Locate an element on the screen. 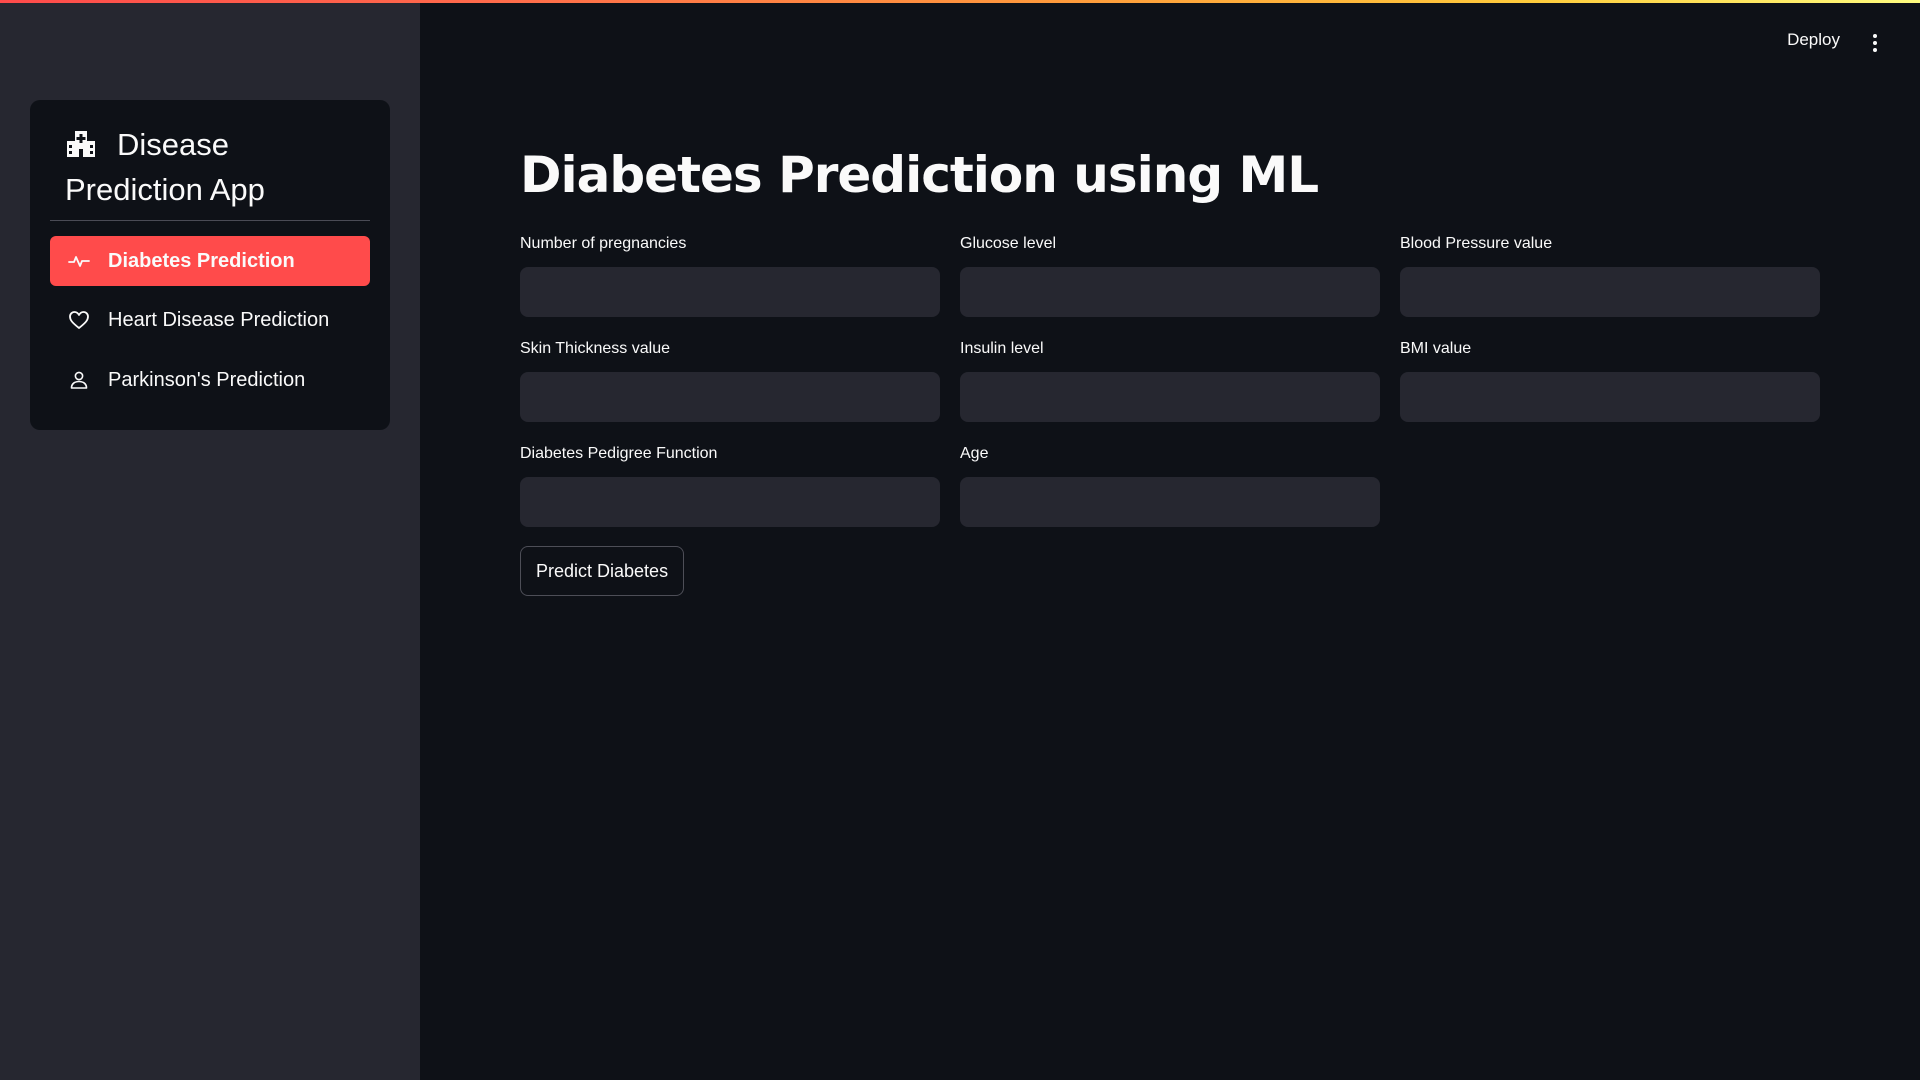  heart-icon is located at coordinates (79, 320).